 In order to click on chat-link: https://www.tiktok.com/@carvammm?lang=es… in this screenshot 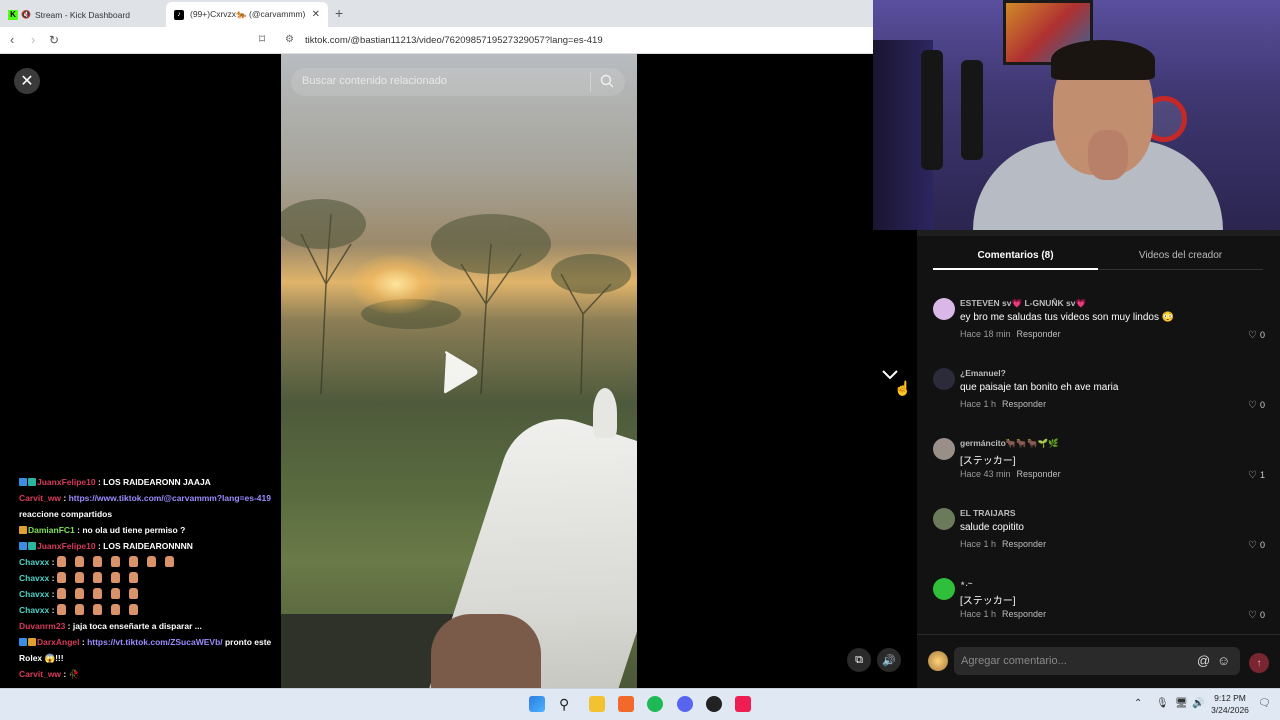, I will do `click(170, 498)`.